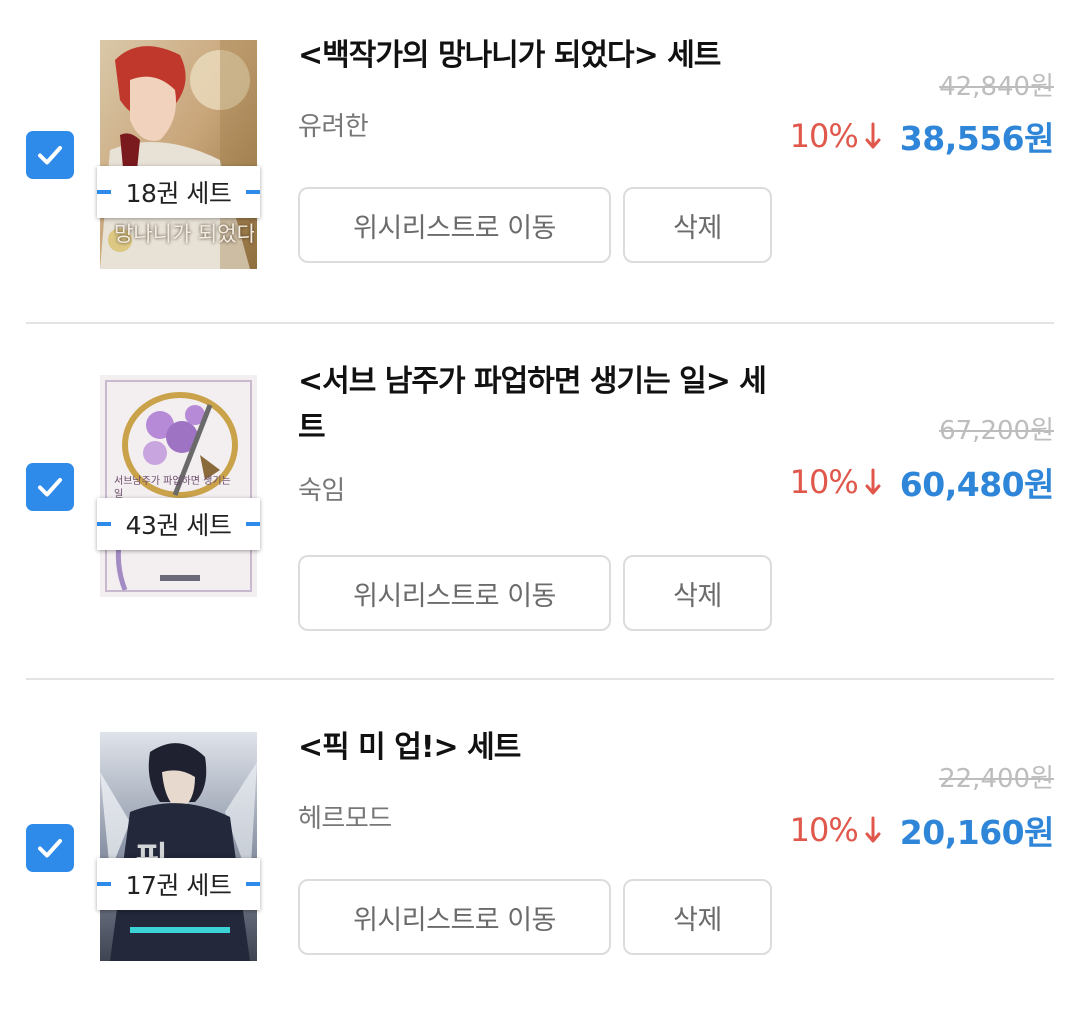 The height and width of the screenshot is (1011, 1080). Describe the element at coordinates (996, 87) in the screenshot. I see `original-price: 42,840원` at that location.